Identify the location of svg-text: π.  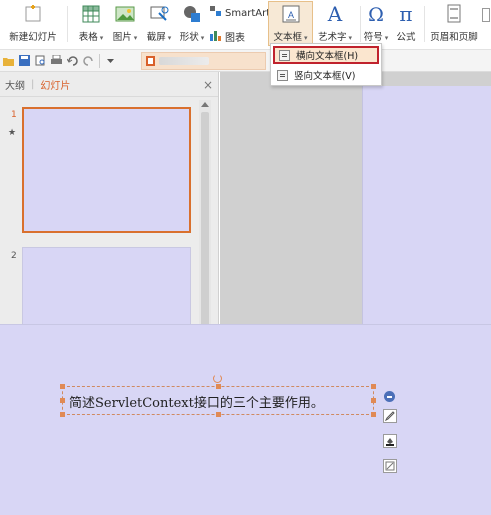
(405, 14).